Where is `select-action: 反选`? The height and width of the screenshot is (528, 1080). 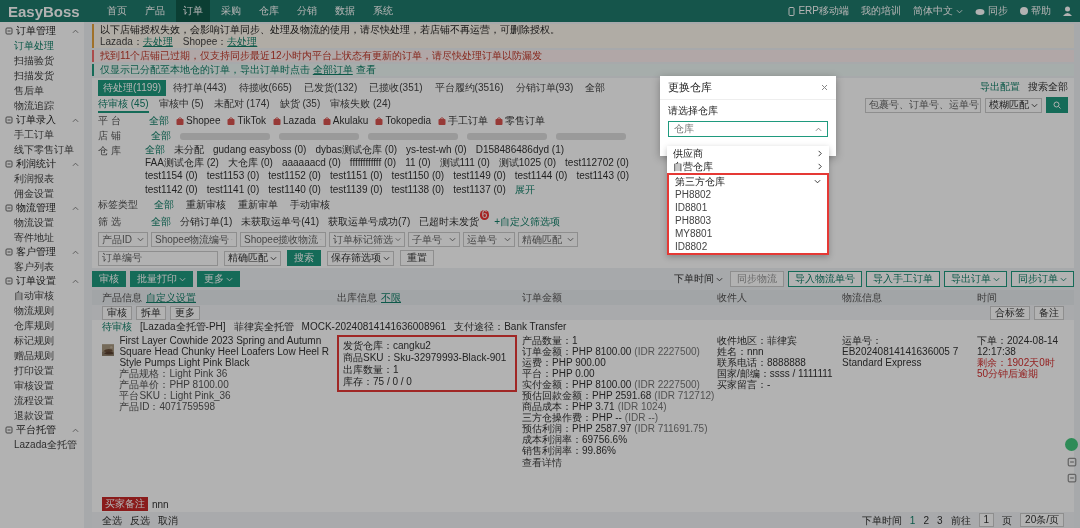
select-action: 反选 is located at coordinates (140, 520).